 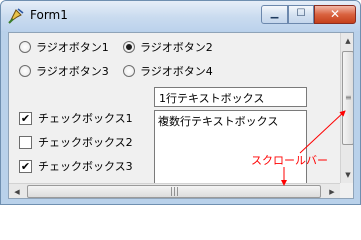 I want to click on radio-button-2: ラジオボタン2, so click(x=168, y=47).